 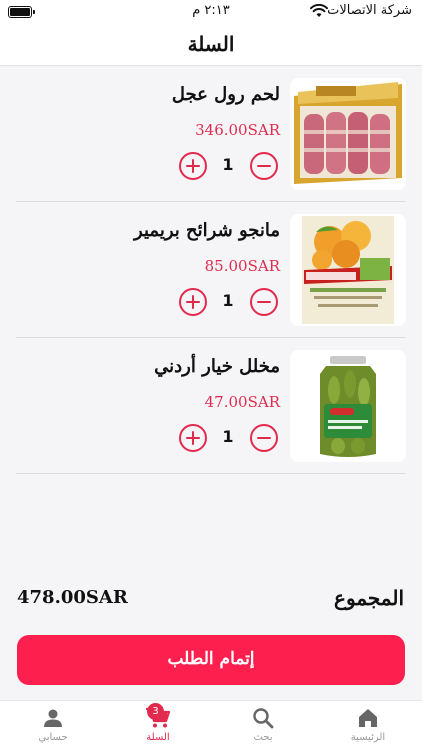 I want to click on checkout-button: إتمام الطلب, so click(x=211, y=660).